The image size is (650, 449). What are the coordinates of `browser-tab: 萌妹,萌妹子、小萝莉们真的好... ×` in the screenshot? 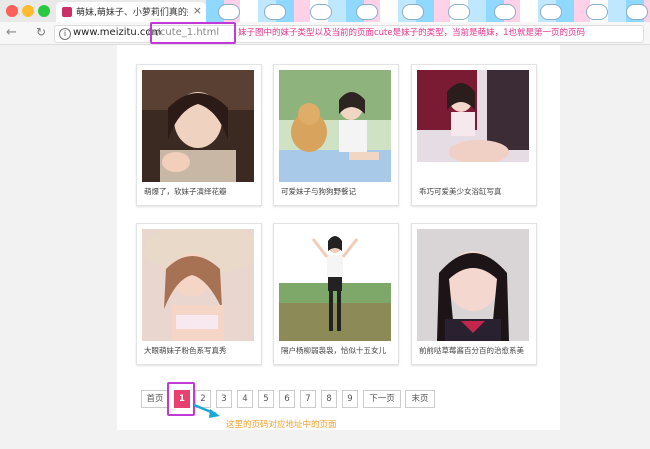 It's located at (131, 12).